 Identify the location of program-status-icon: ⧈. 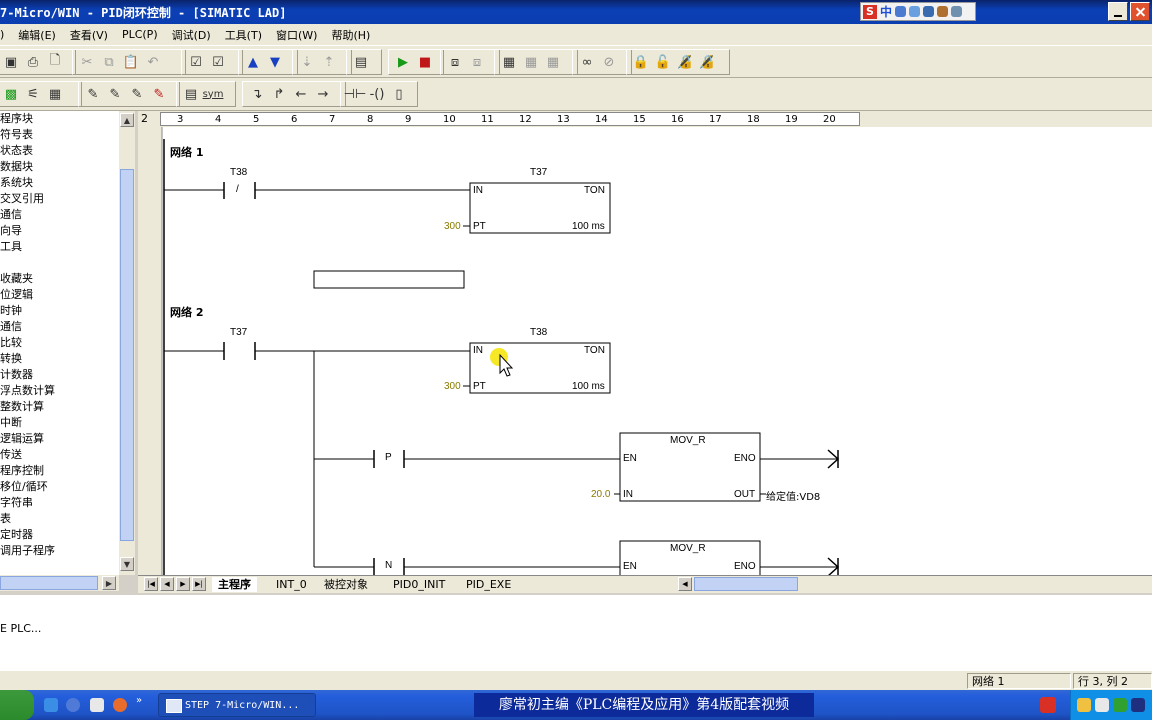
(455, 62).